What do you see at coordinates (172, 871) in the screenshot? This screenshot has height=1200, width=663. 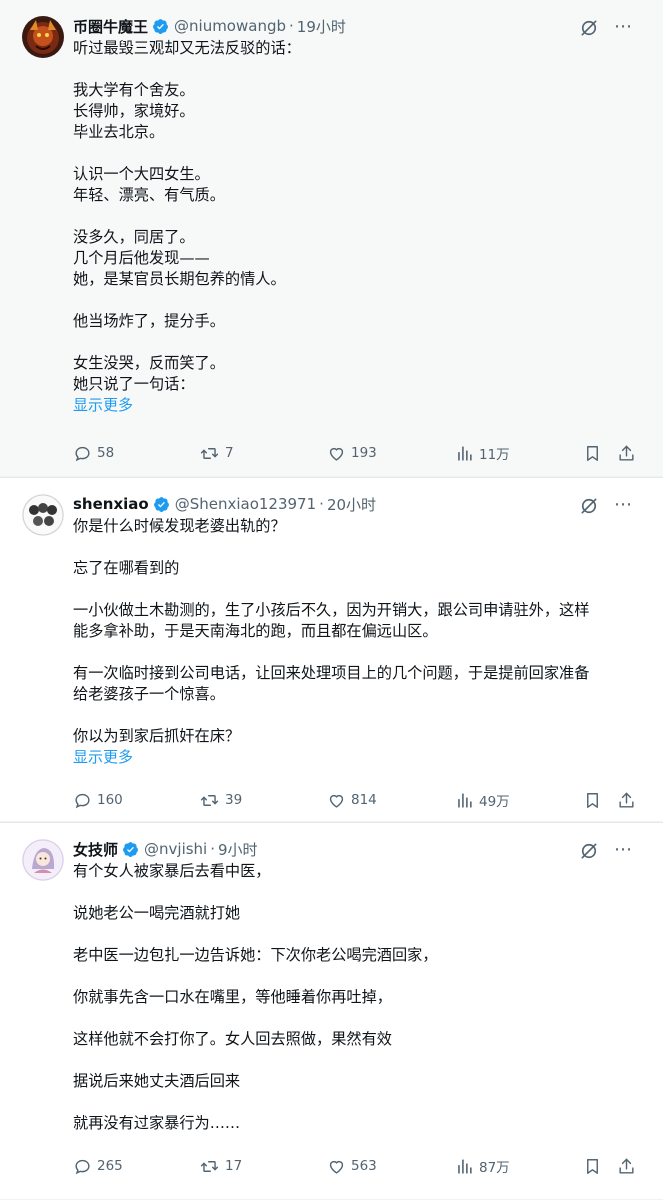 I see `tweet-text-line: 有个女人被家暴后去看中医，` at bounding box center [172, 871].